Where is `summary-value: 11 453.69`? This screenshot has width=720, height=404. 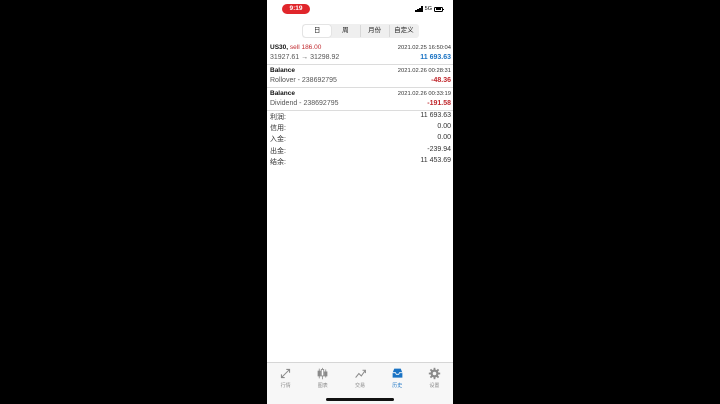
summary-value: 11 453.69 is located at coordinates (435, 160).